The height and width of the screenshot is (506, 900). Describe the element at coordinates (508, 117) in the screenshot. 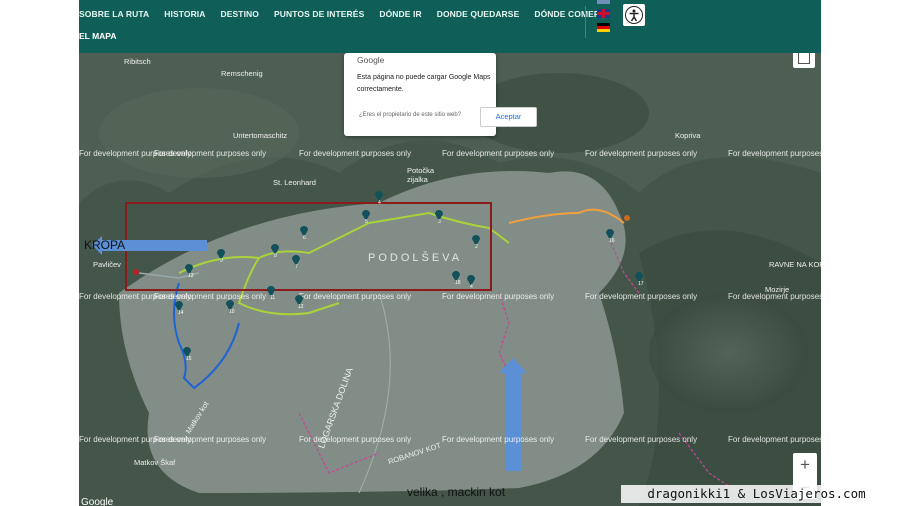

I see `accept-button: Aceptar` at that location.